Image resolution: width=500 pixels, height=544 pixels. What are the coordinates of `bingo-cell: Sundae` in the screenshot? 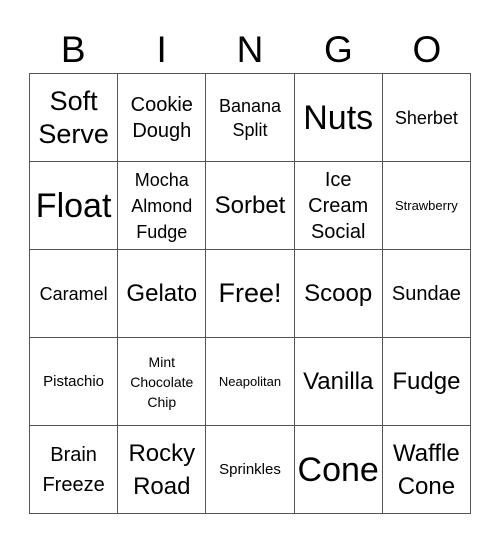 It's located at (426, 294).